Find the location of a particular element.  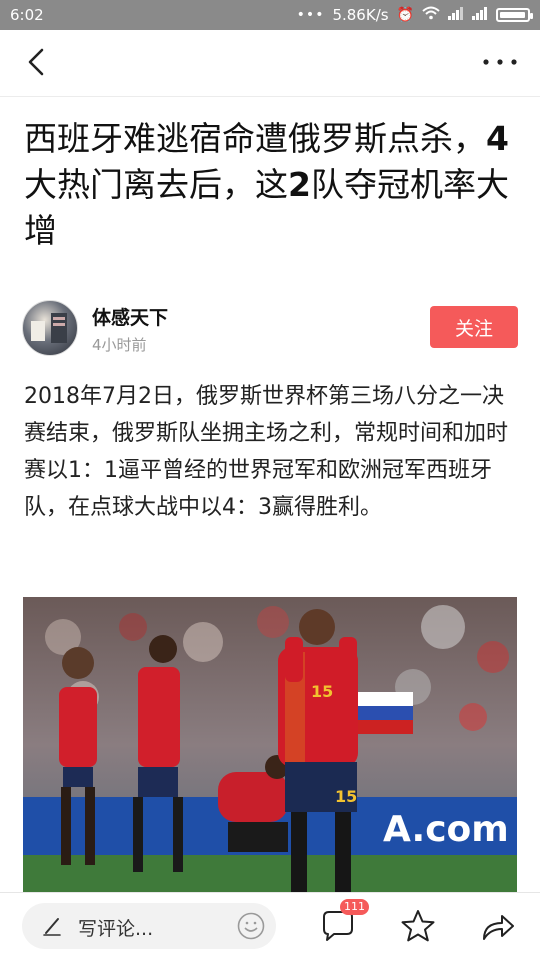

avatar is located at coordinates (50, 328).